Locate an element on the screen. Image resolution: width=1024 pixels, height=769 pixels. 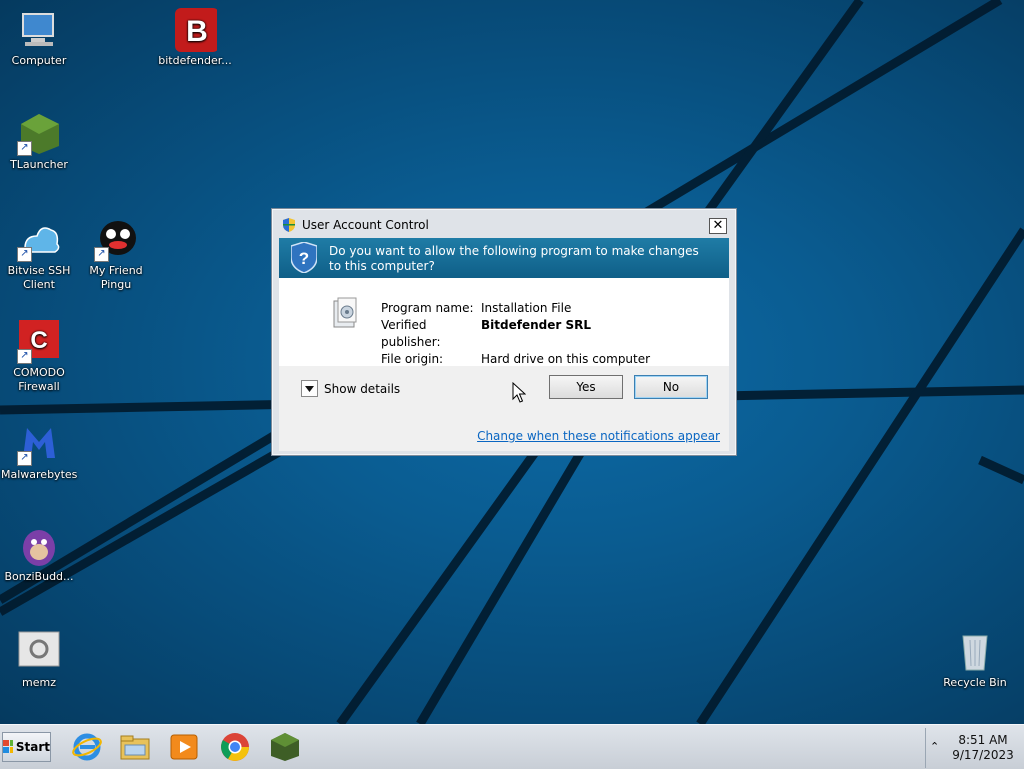
taskbar: Start ⌃ 8:51 AM 9/17/2023 is located at coordinates (512, 746).